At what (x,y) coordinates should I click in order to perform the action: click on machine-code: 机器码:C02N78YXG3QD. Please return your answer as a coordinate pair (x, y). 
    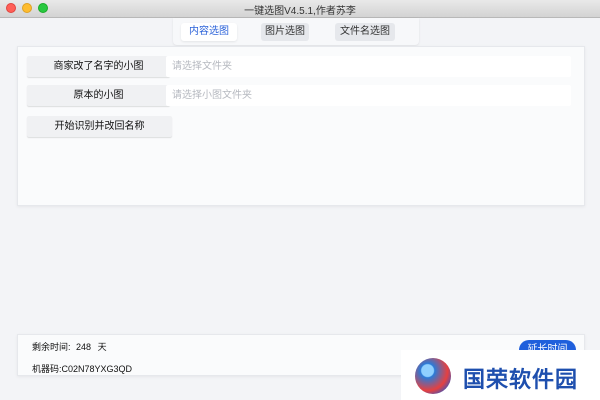
    Looking at the image, I should click on (82, 368).